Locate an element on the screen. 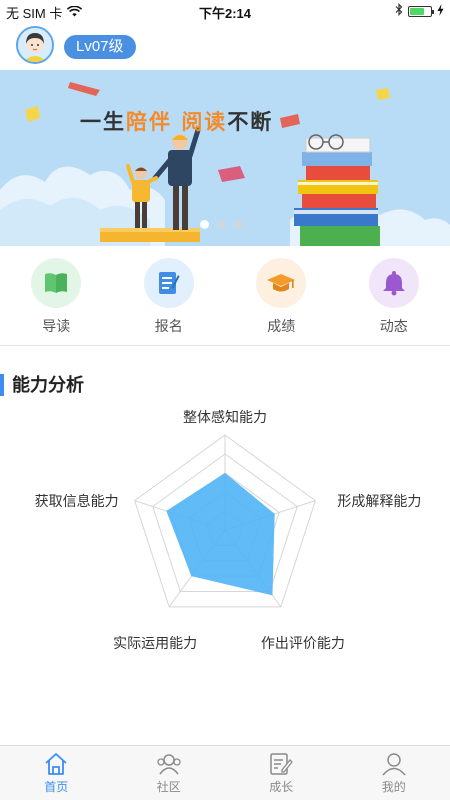  avatar-icon is located at coordinates (35, 45).